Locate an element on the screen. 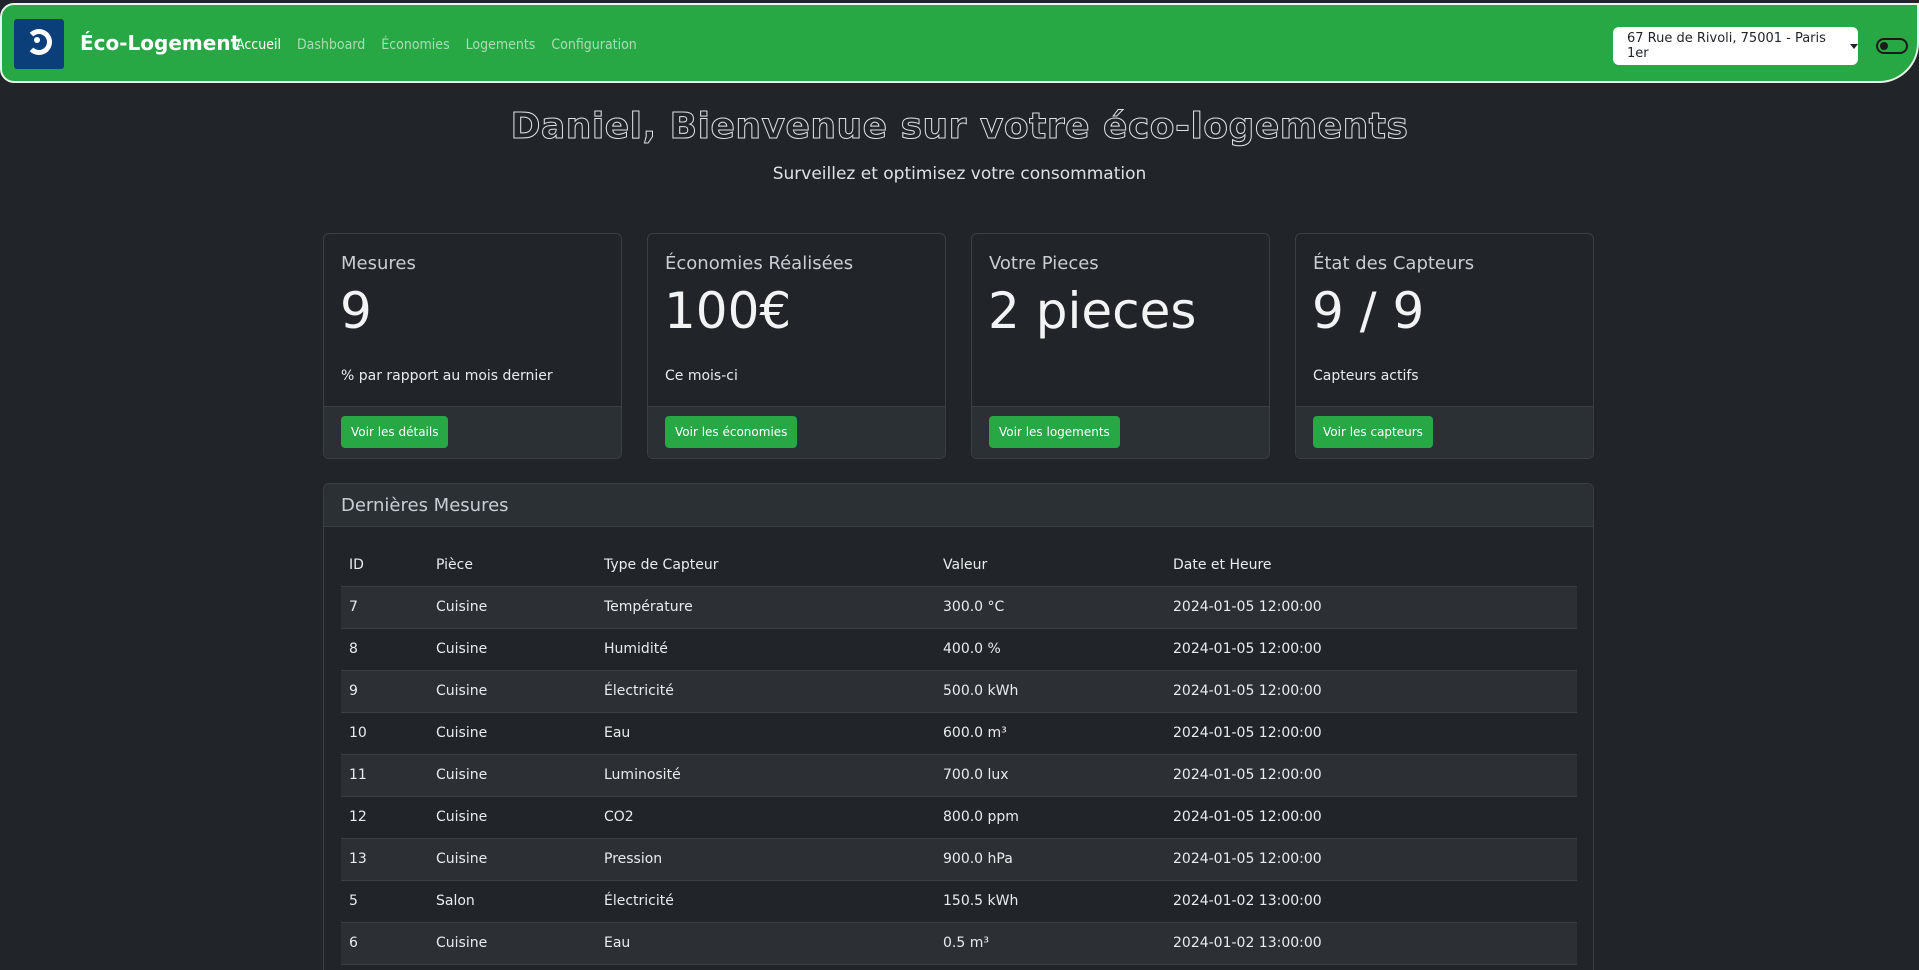 The width and height of the screenshot is (1919, 970). column-header-type: Type de Capteur is located at coordinates (765, 565).